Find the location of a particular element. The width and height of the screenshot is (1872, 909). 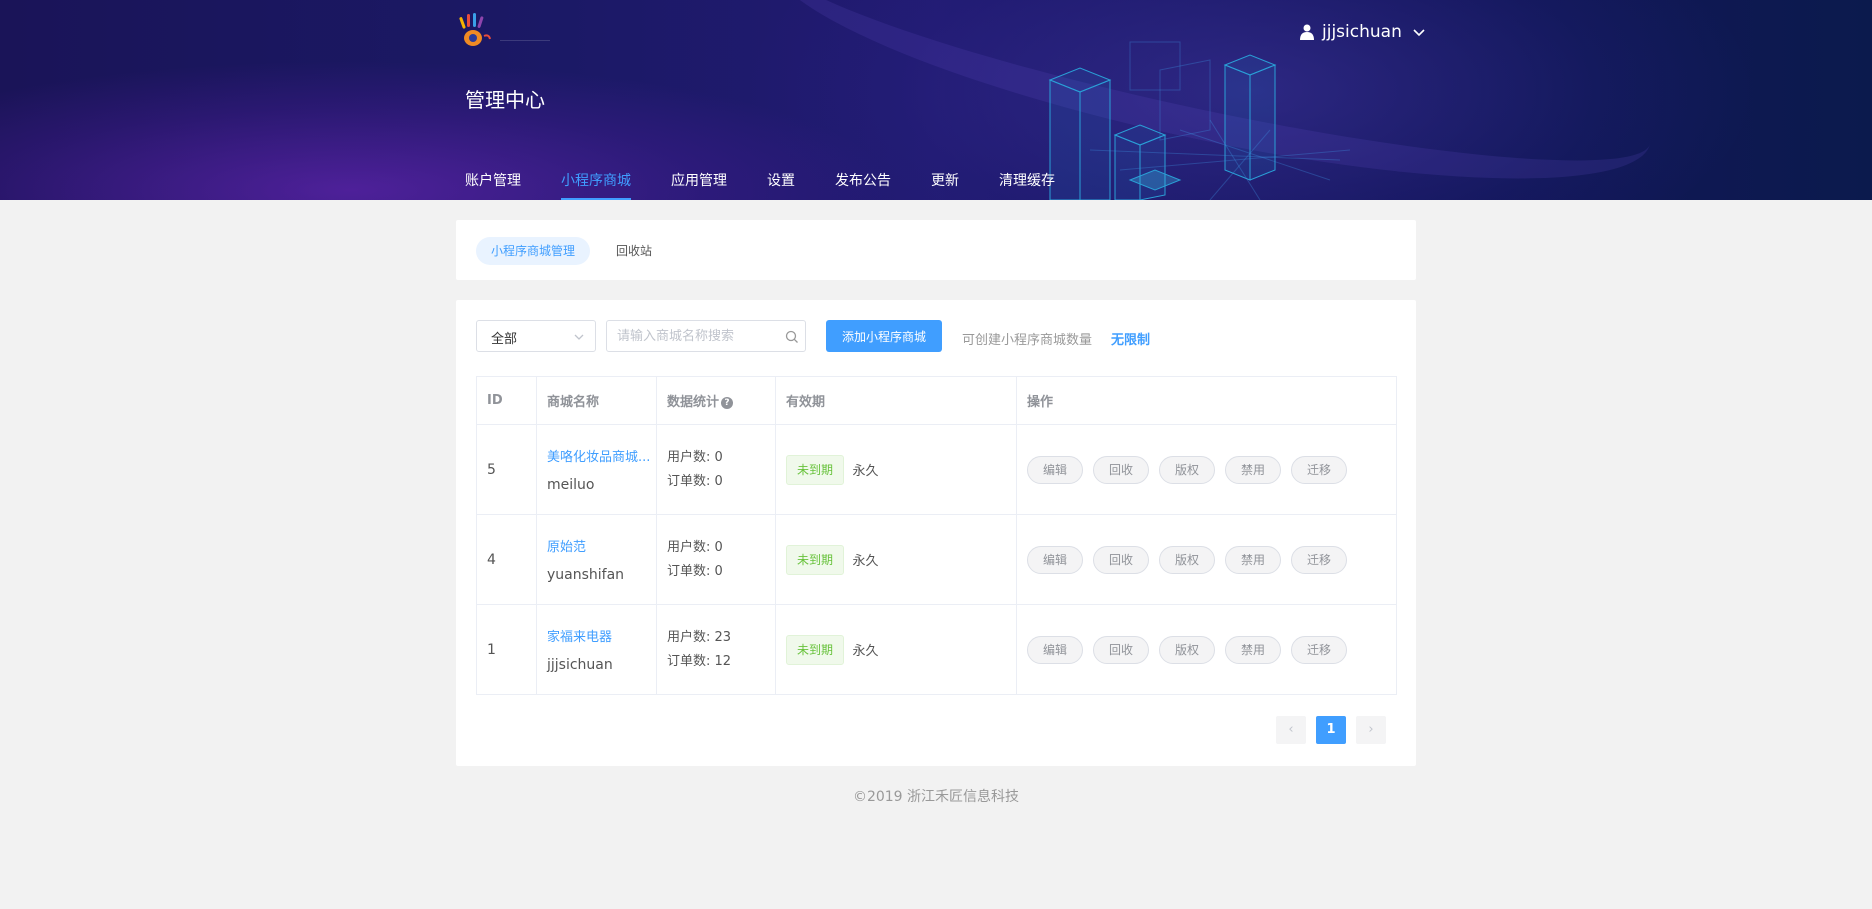

user-menu: jjjsichuan is located at coordinates (1363, 32).